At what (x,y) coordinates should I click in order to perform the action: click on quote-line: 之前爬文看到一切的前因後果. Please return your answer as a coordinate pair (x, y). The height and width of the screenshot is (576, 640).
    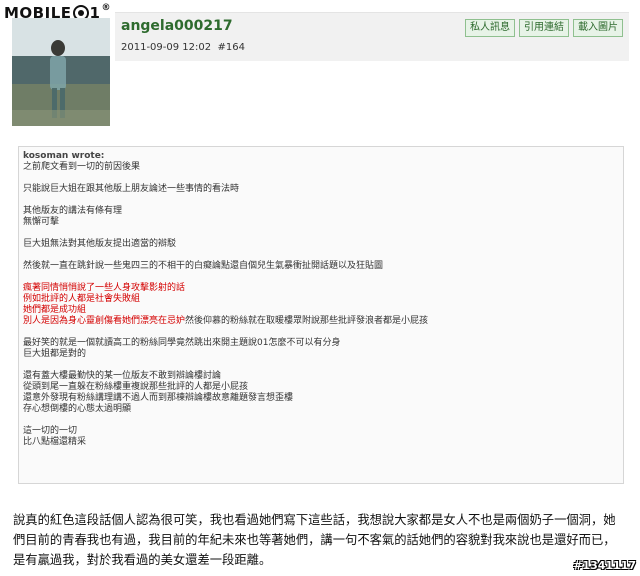
    Looking at the image, I should click on (82, 167).